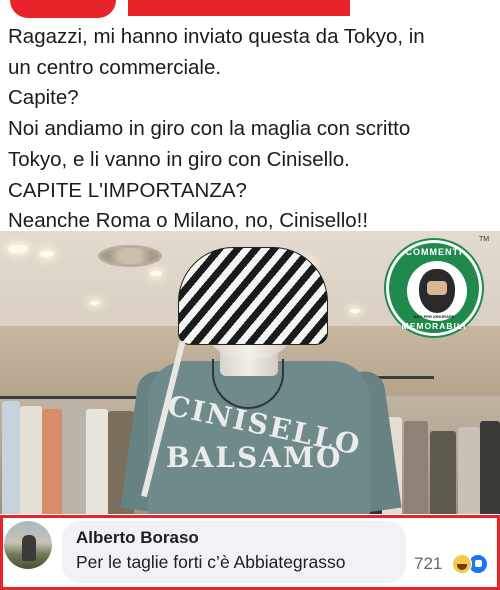 This screenshot has width=500, height=590. What do you see at coordinates (239, 8) in the screenshot?
I see `header-bar` at bounding box center [239, 8].